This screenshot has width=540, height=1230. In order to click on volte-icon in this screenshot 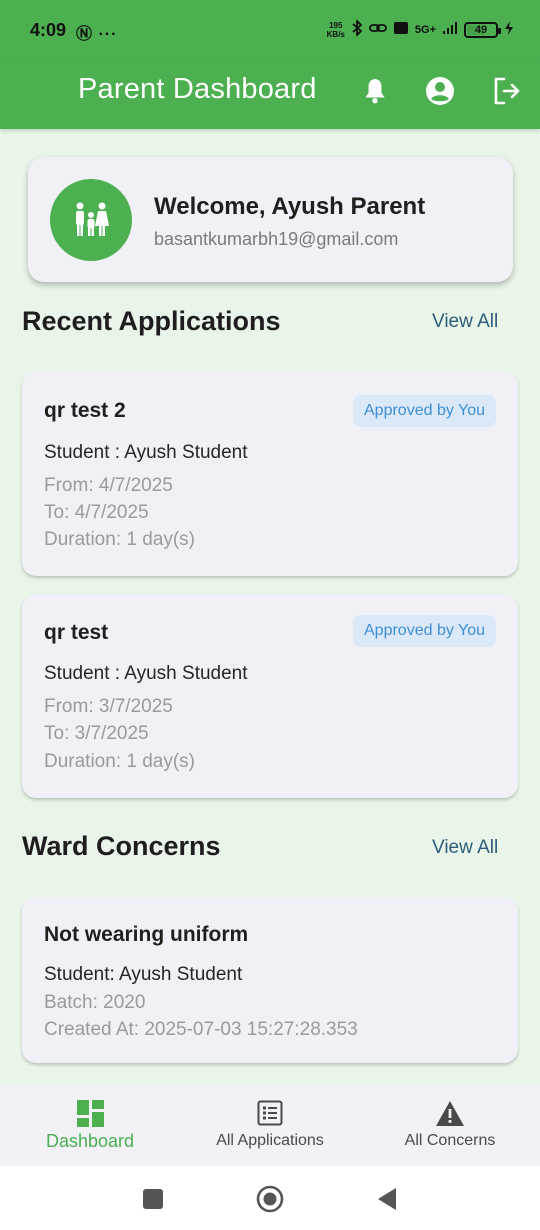, I will do `click(401, 29)`.